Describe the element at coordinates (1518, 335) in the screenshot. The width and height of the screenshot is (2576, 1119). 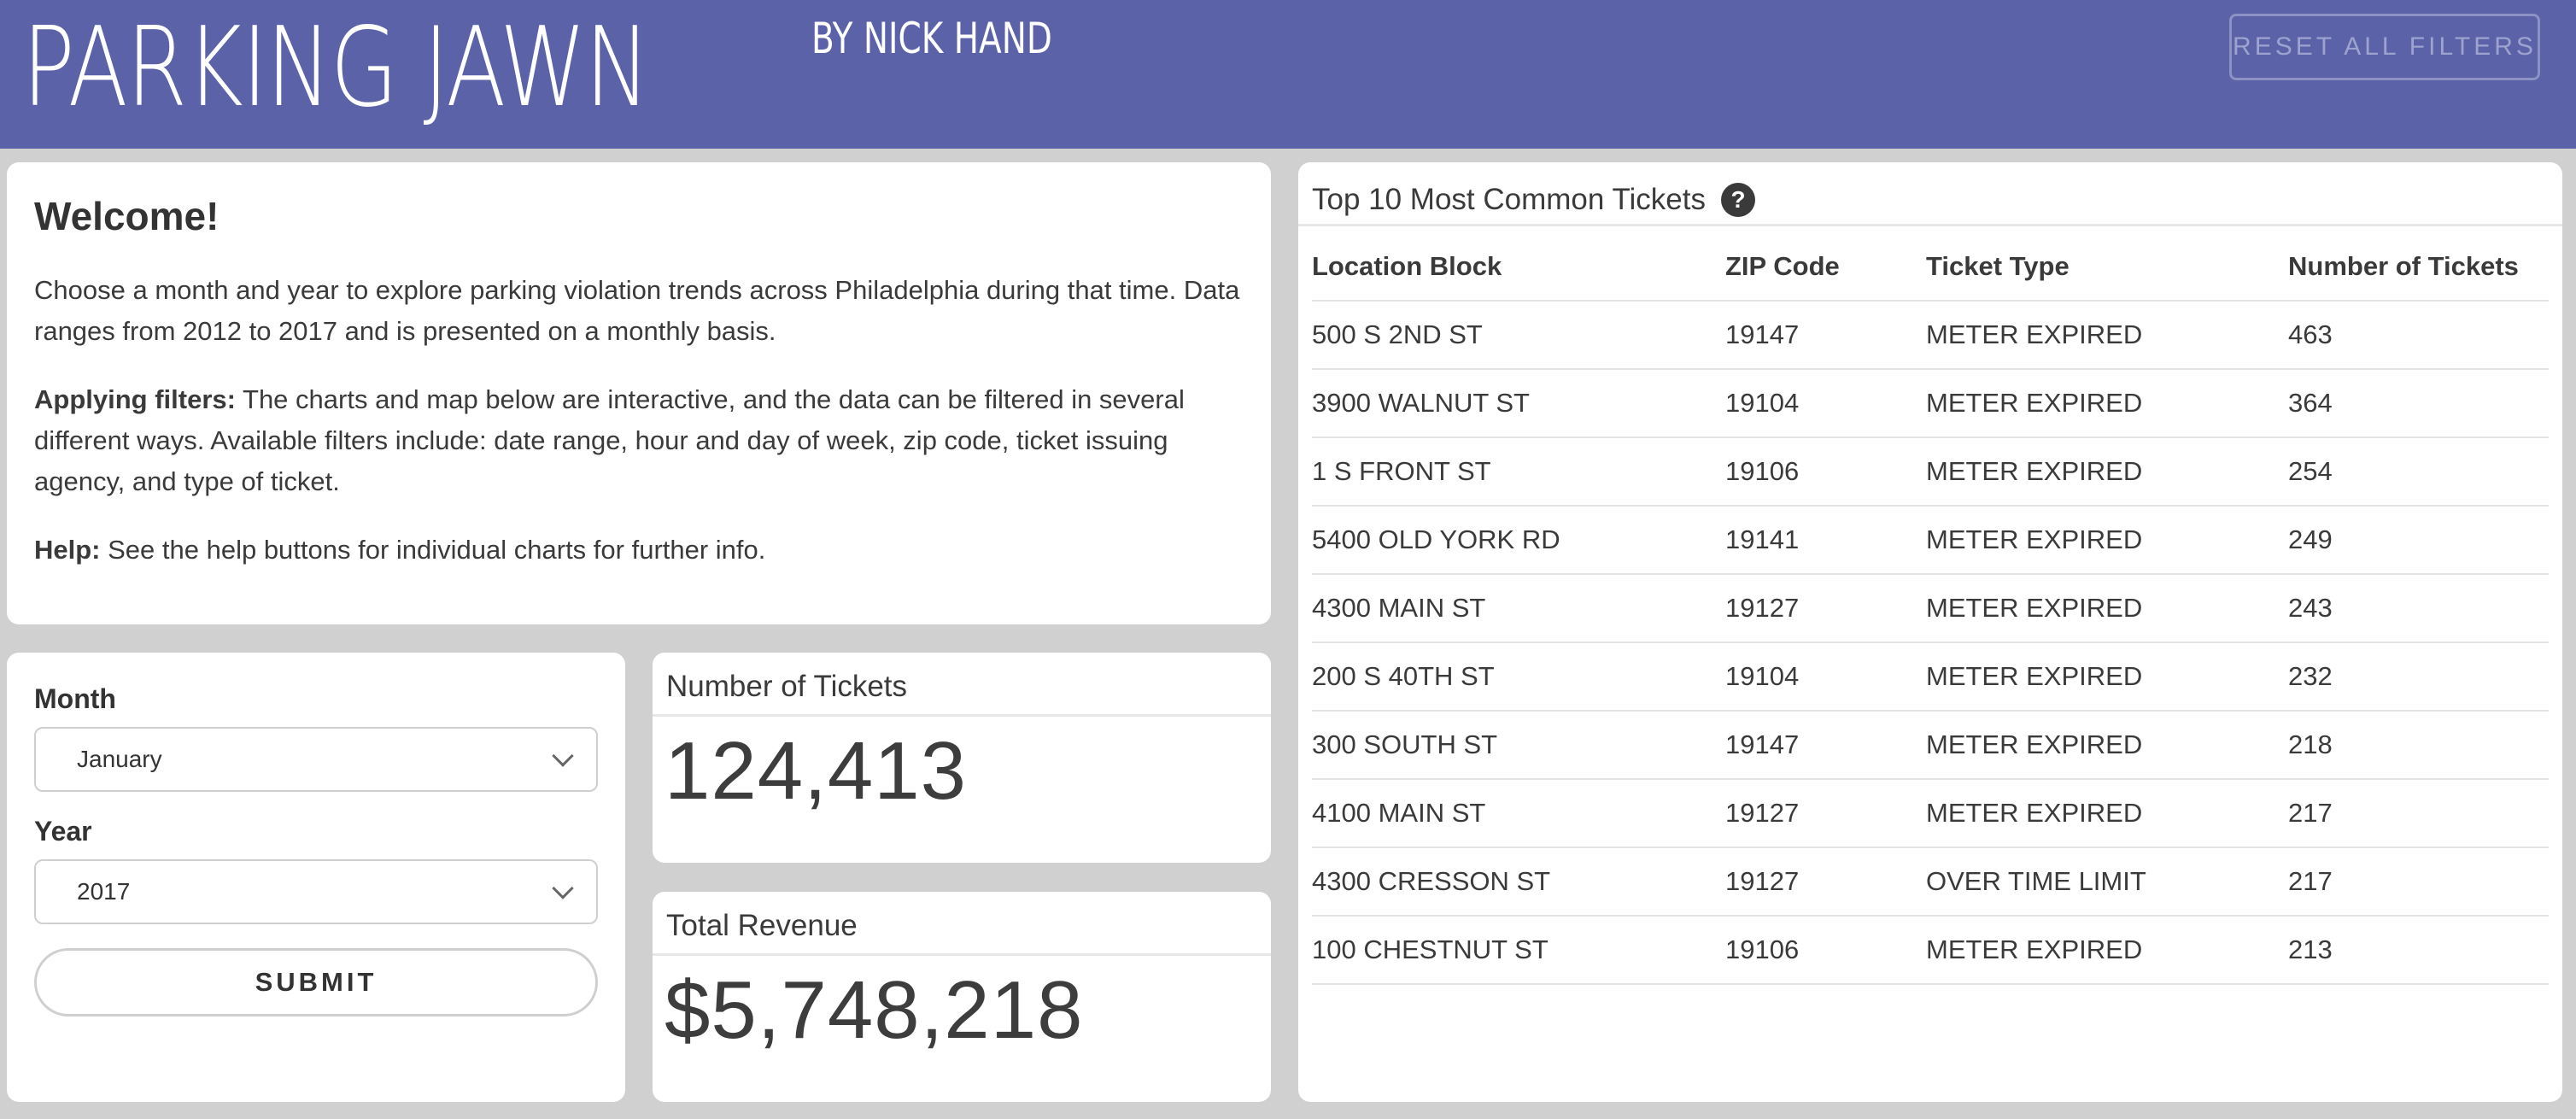
I see `location-cell: 500 S 2ND ST` at that location.